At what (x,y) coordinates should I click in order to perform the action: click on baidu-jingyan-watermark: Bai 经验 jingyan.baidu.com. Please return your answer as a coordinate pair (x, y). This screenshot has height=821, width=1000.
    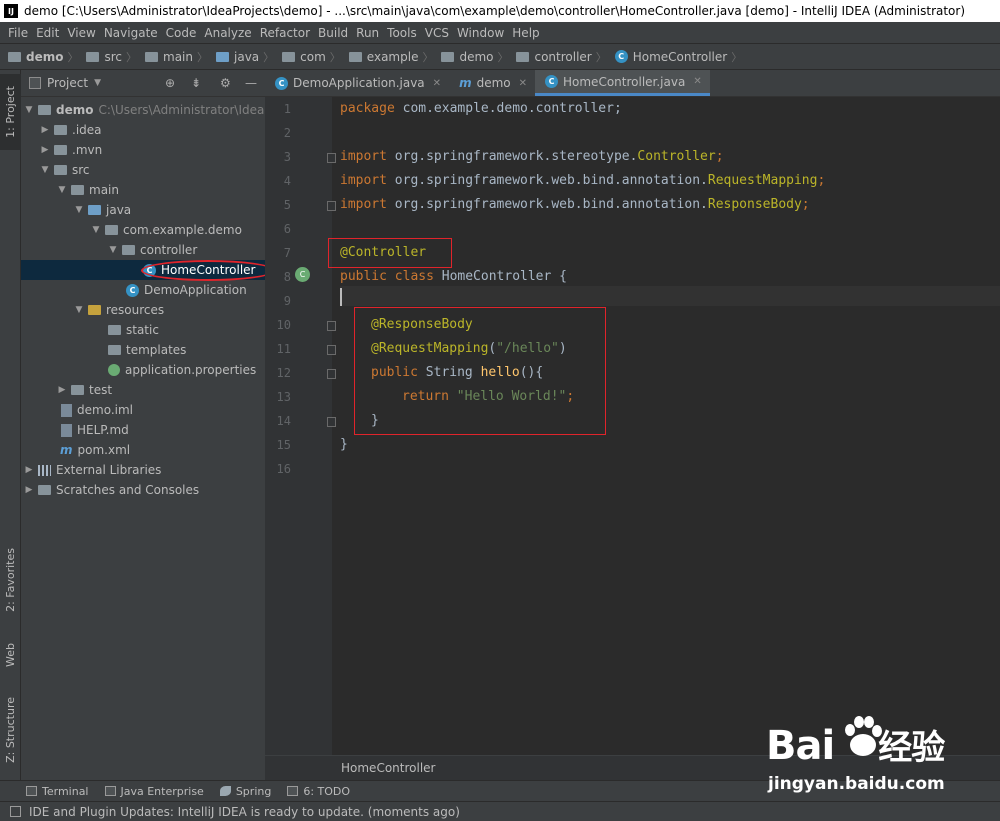
    Looking at the image, I should click on (881, 757).